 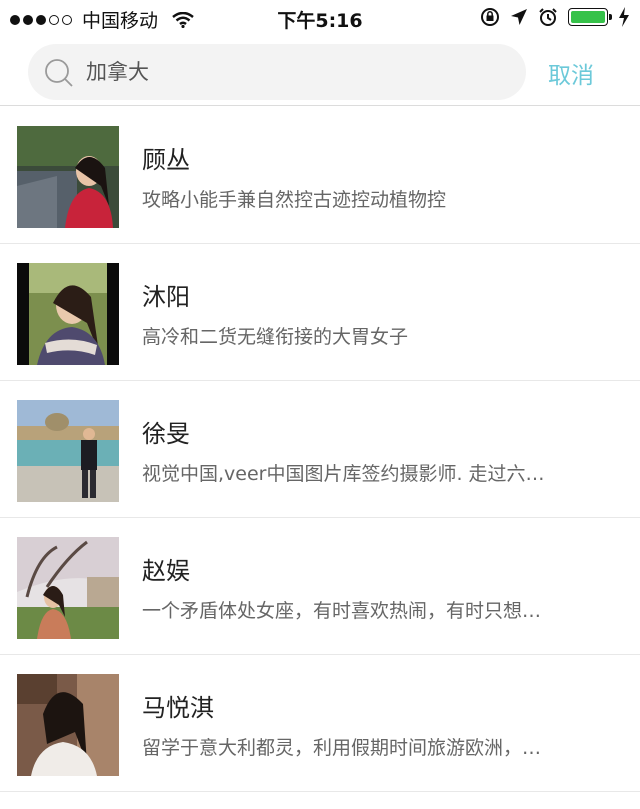 I want to click on search-box, so click(x=277, y=72).